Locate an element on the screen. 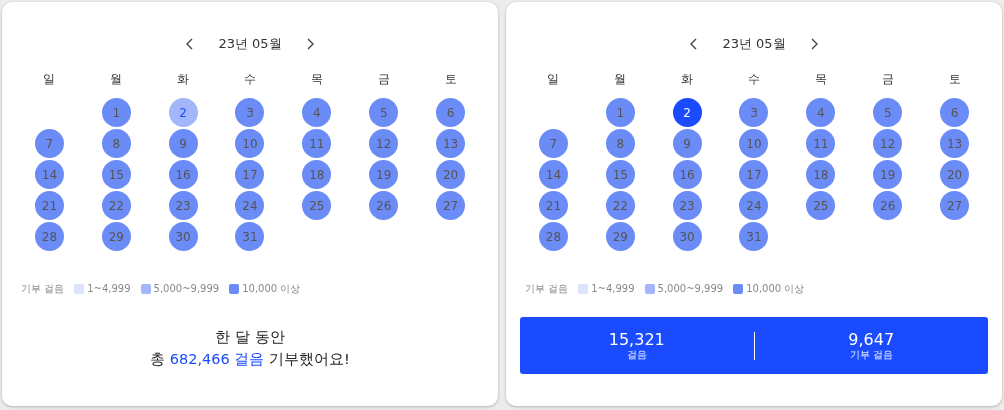 This screenshot has width=1004, height=410. stat-value: 15,321 is located at coordinates (636, 339).